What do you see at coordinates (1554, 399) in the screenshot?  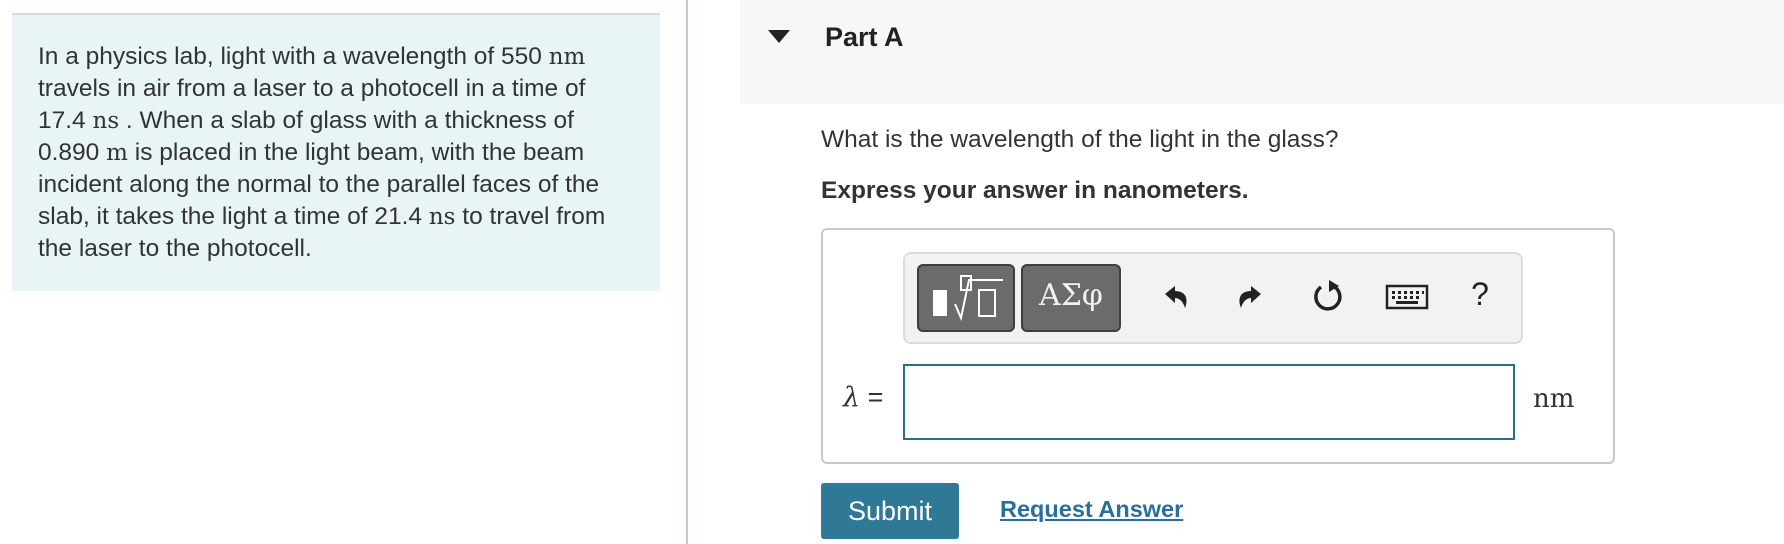 I see `answer-unit: nm` at bounding box center [1554, 399].